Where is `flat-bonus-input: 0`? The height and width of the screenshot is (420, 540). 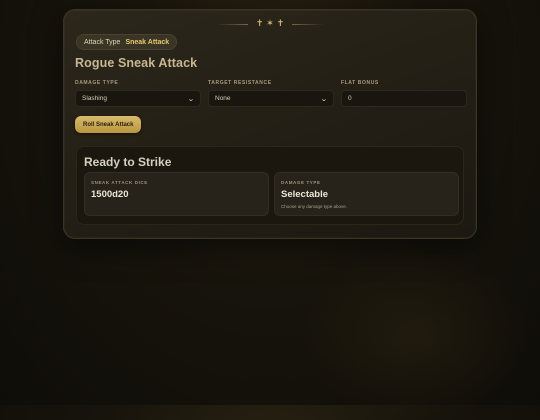
flat-bonus-input: 0 is located at coordinates (404, 98).